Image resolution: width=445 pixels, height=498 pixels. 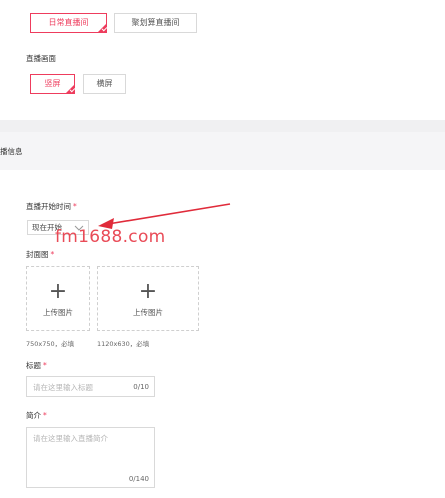 I want to click on intro-label-text: 简介, so click(x=33, y=415).